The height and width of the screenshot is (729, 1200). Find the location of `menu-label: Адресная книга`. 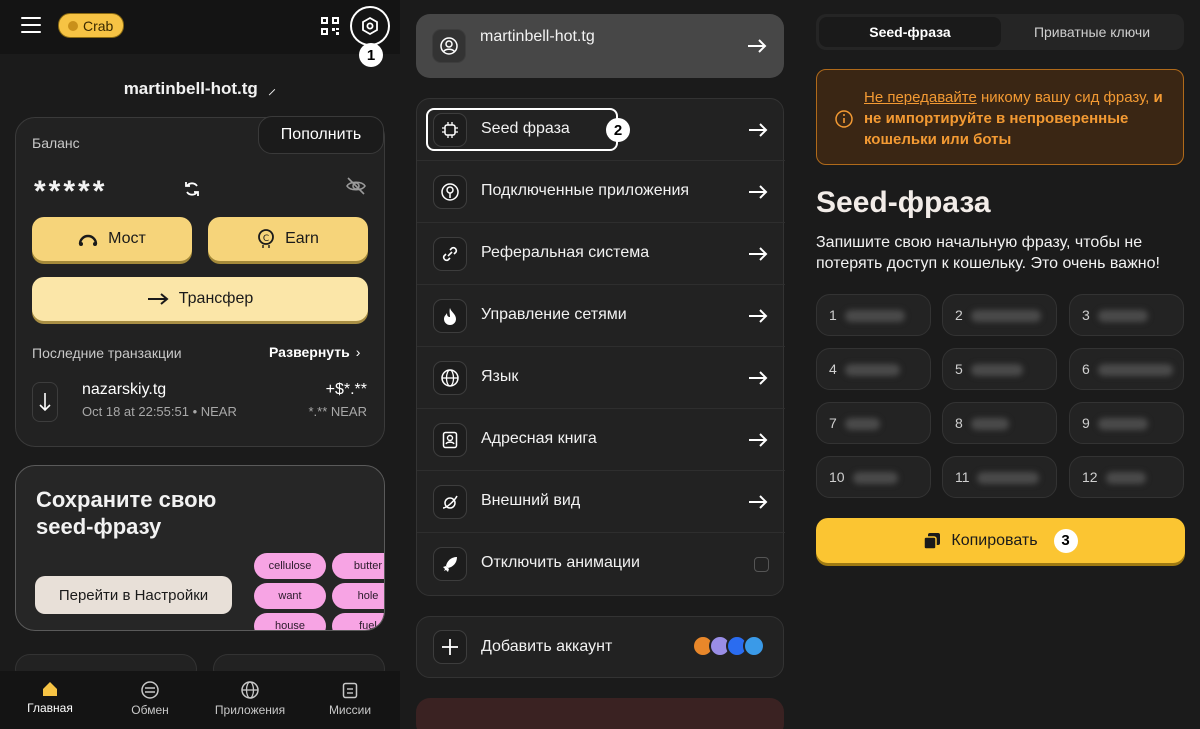

menu-label: Адресная книга is located at coordinates (539, 438).